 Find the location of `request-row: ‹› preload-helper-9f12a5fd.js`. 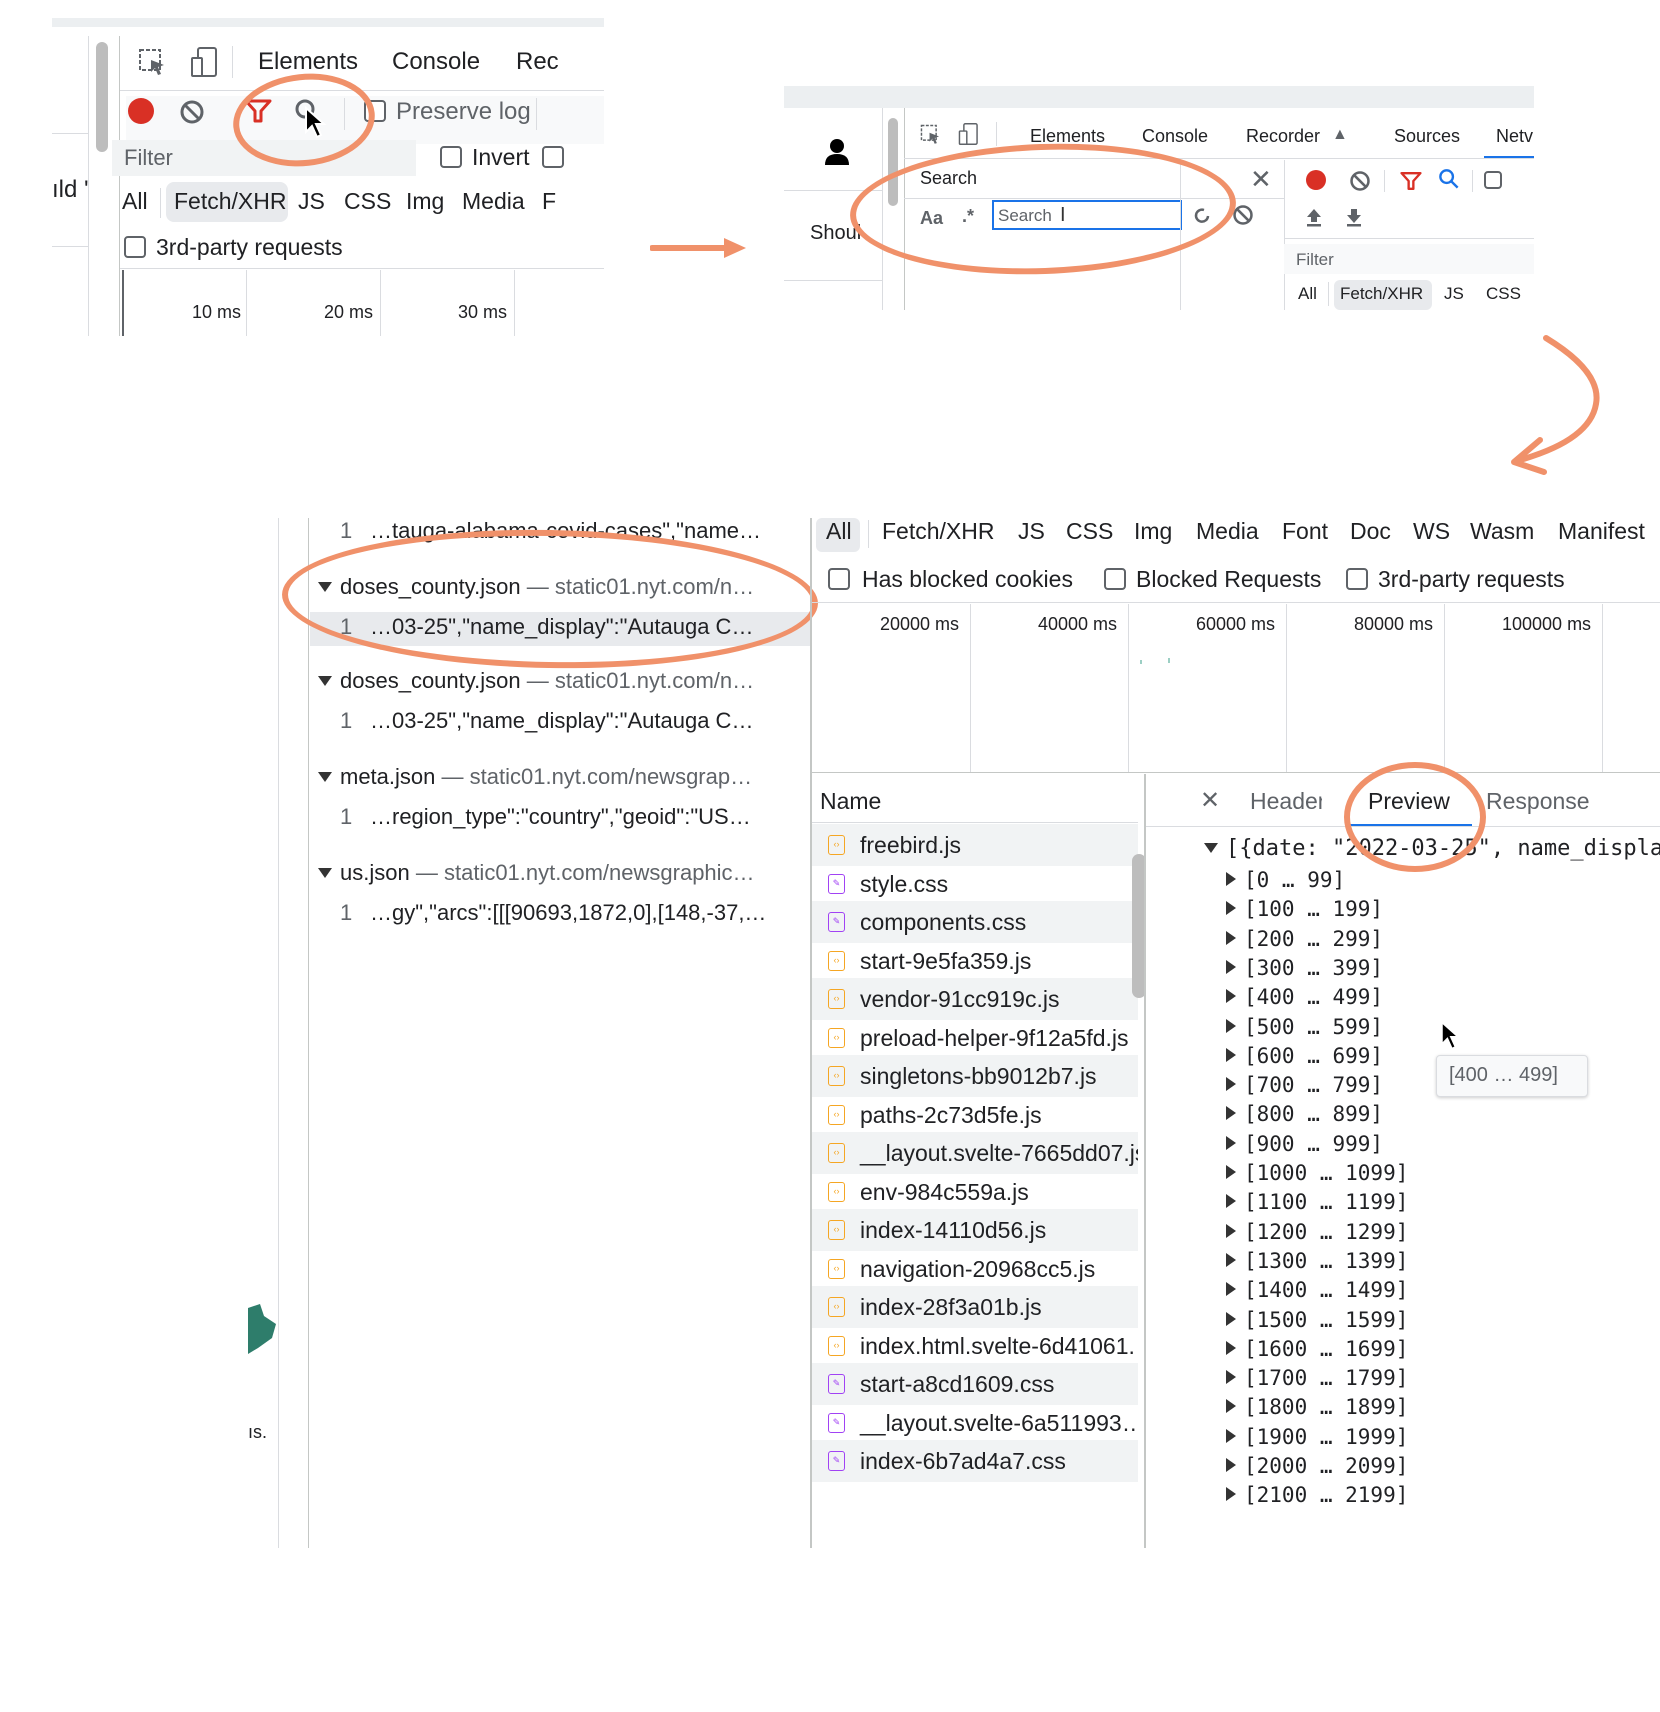

request-row: ‹› preload-helper-9f12a5fd.js is located at coordinates (975, 1038).